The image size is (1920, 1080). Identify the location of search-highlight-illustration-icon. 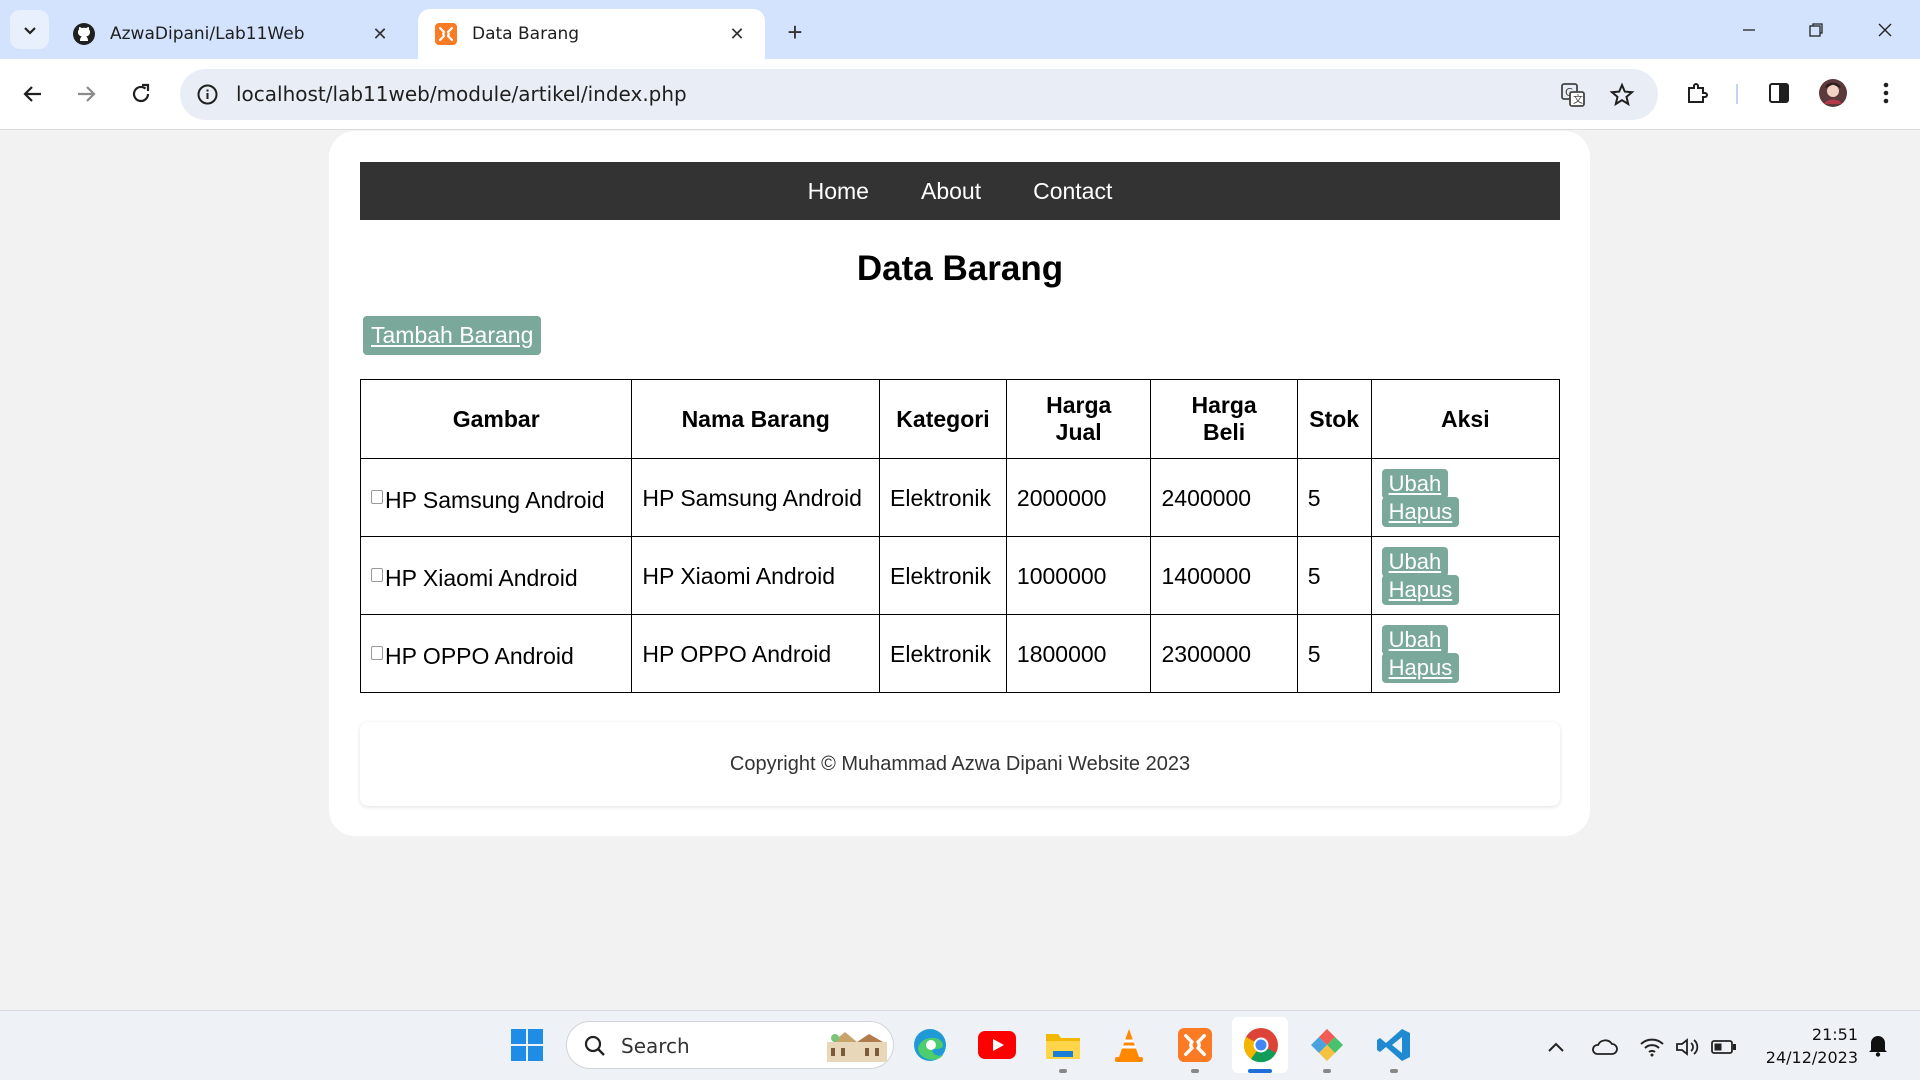
(857, 1047).